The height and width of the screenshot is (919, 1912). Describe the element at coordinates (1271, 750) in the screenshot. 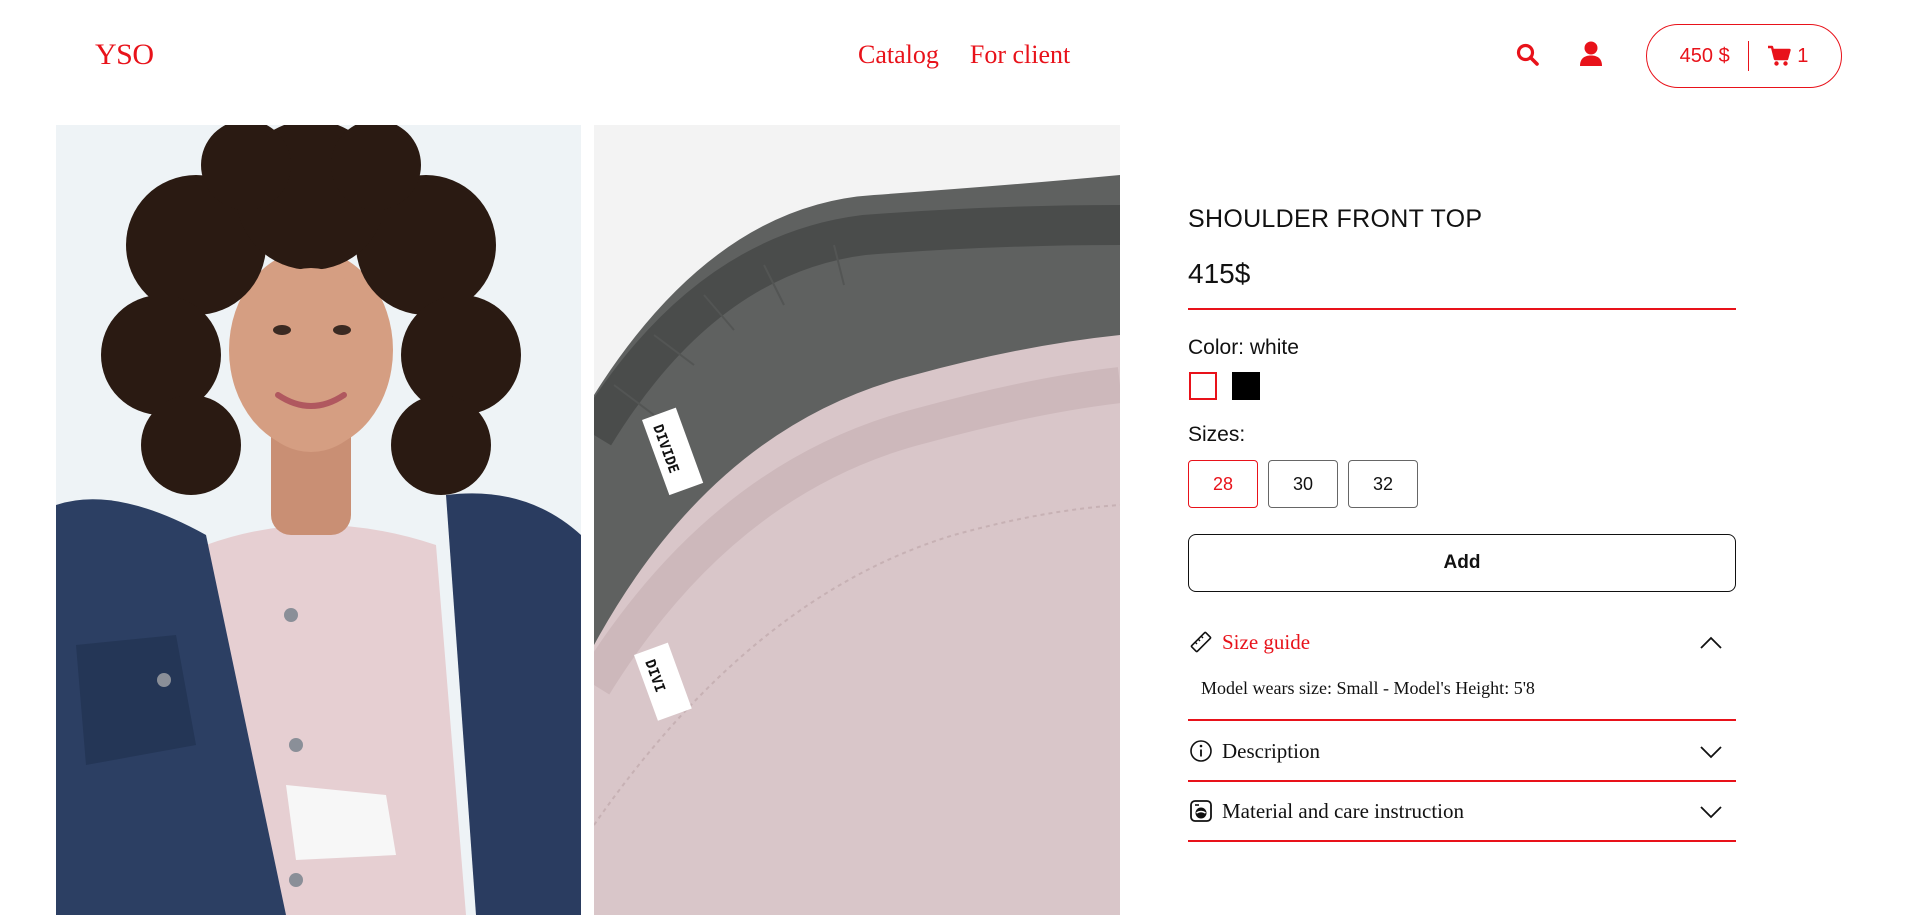

I see `accordion-label-description: Description` at that location.